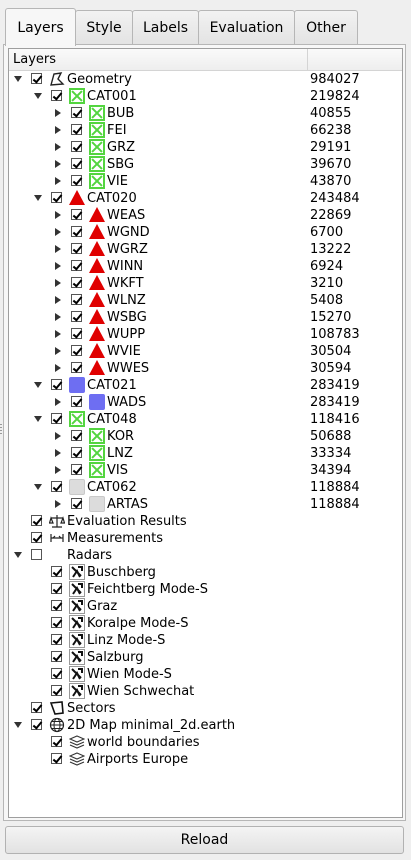  What do you see at coordinates (205, 606) in the screenshot?
I see `tree-row: Graz` at bounding box center [205, 606].